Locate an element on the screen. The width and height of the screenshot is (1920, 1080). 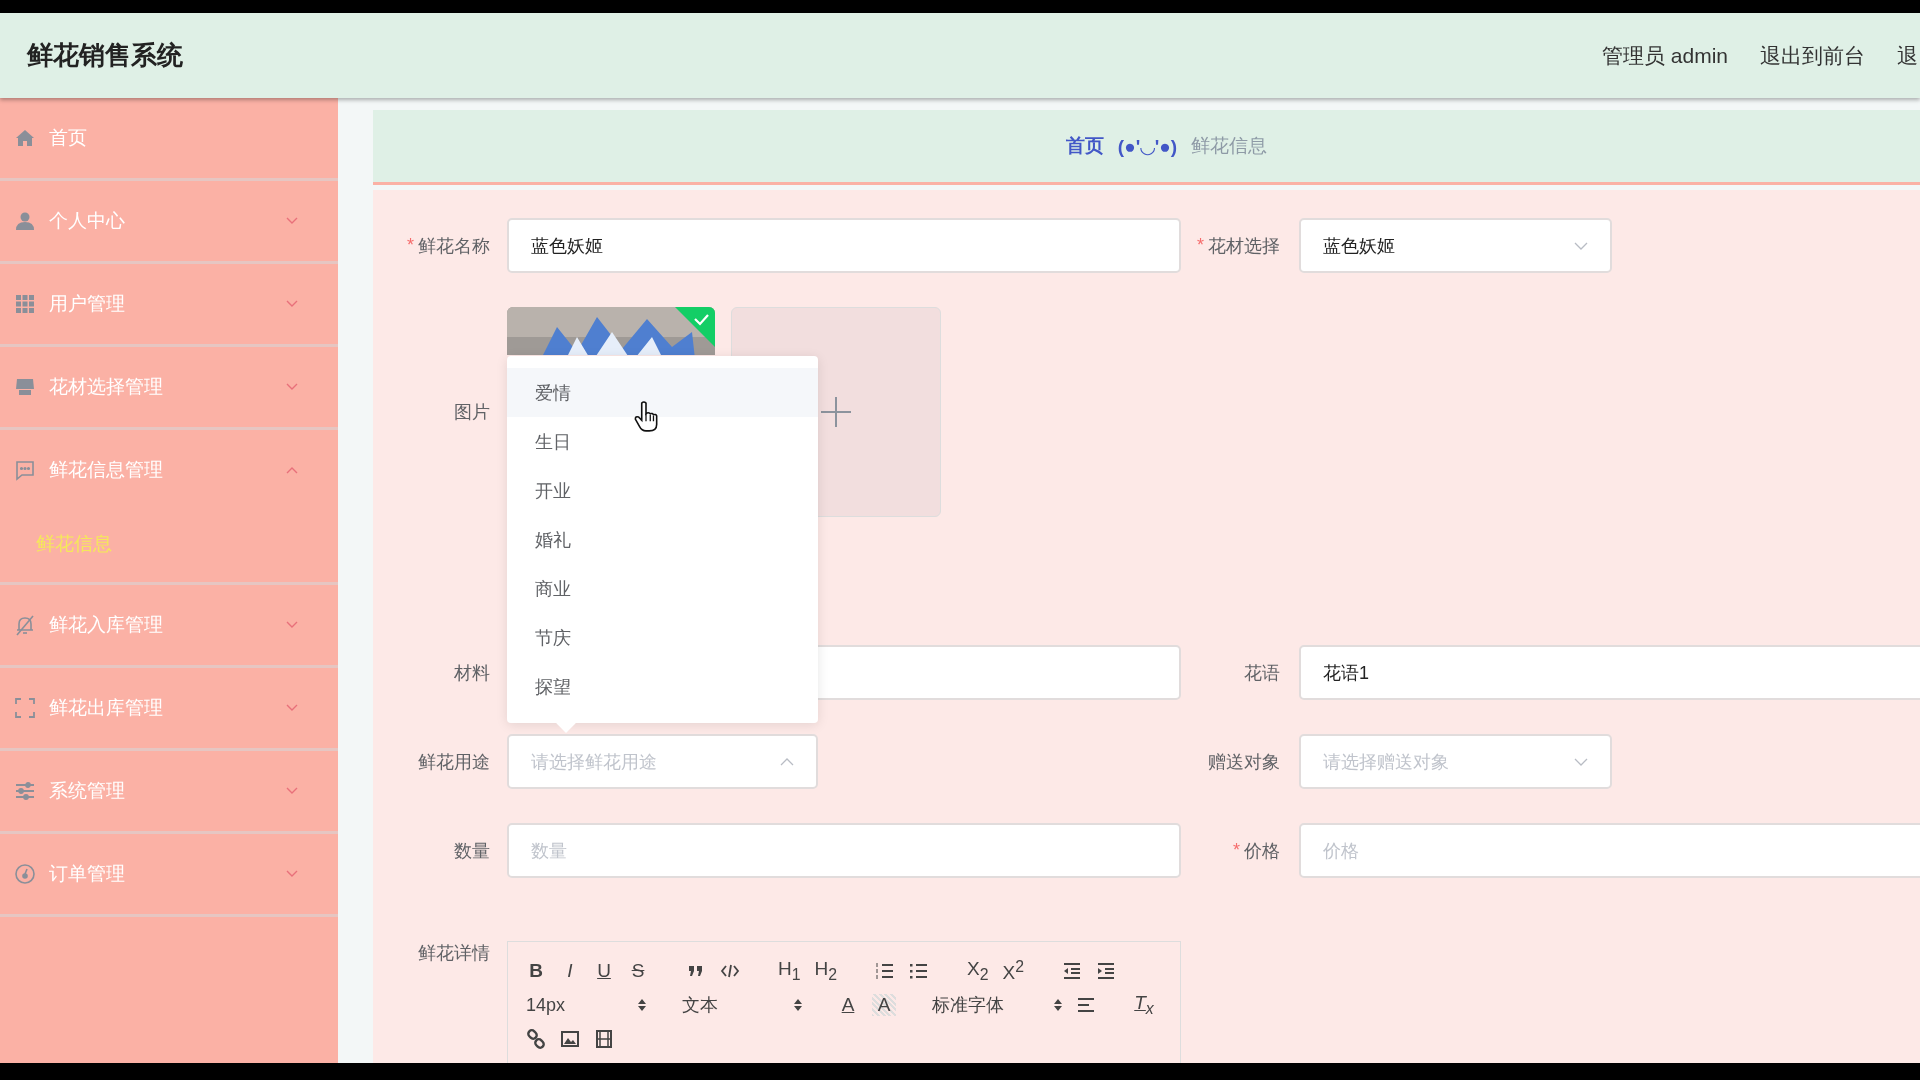
dropdown-option: 探望 is located at coordinates (662, 686).